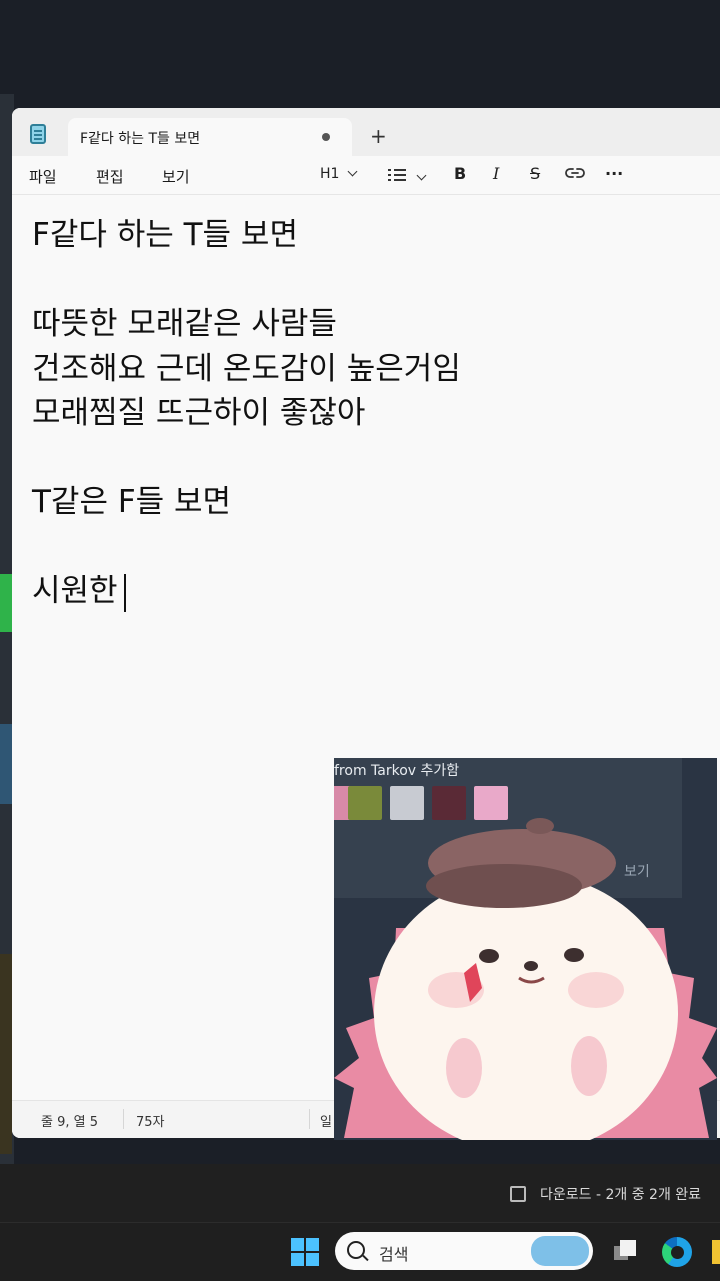 This screenshot has height=1281, width=720. I want to click on strikethrough-button: S, so click(535, 173).